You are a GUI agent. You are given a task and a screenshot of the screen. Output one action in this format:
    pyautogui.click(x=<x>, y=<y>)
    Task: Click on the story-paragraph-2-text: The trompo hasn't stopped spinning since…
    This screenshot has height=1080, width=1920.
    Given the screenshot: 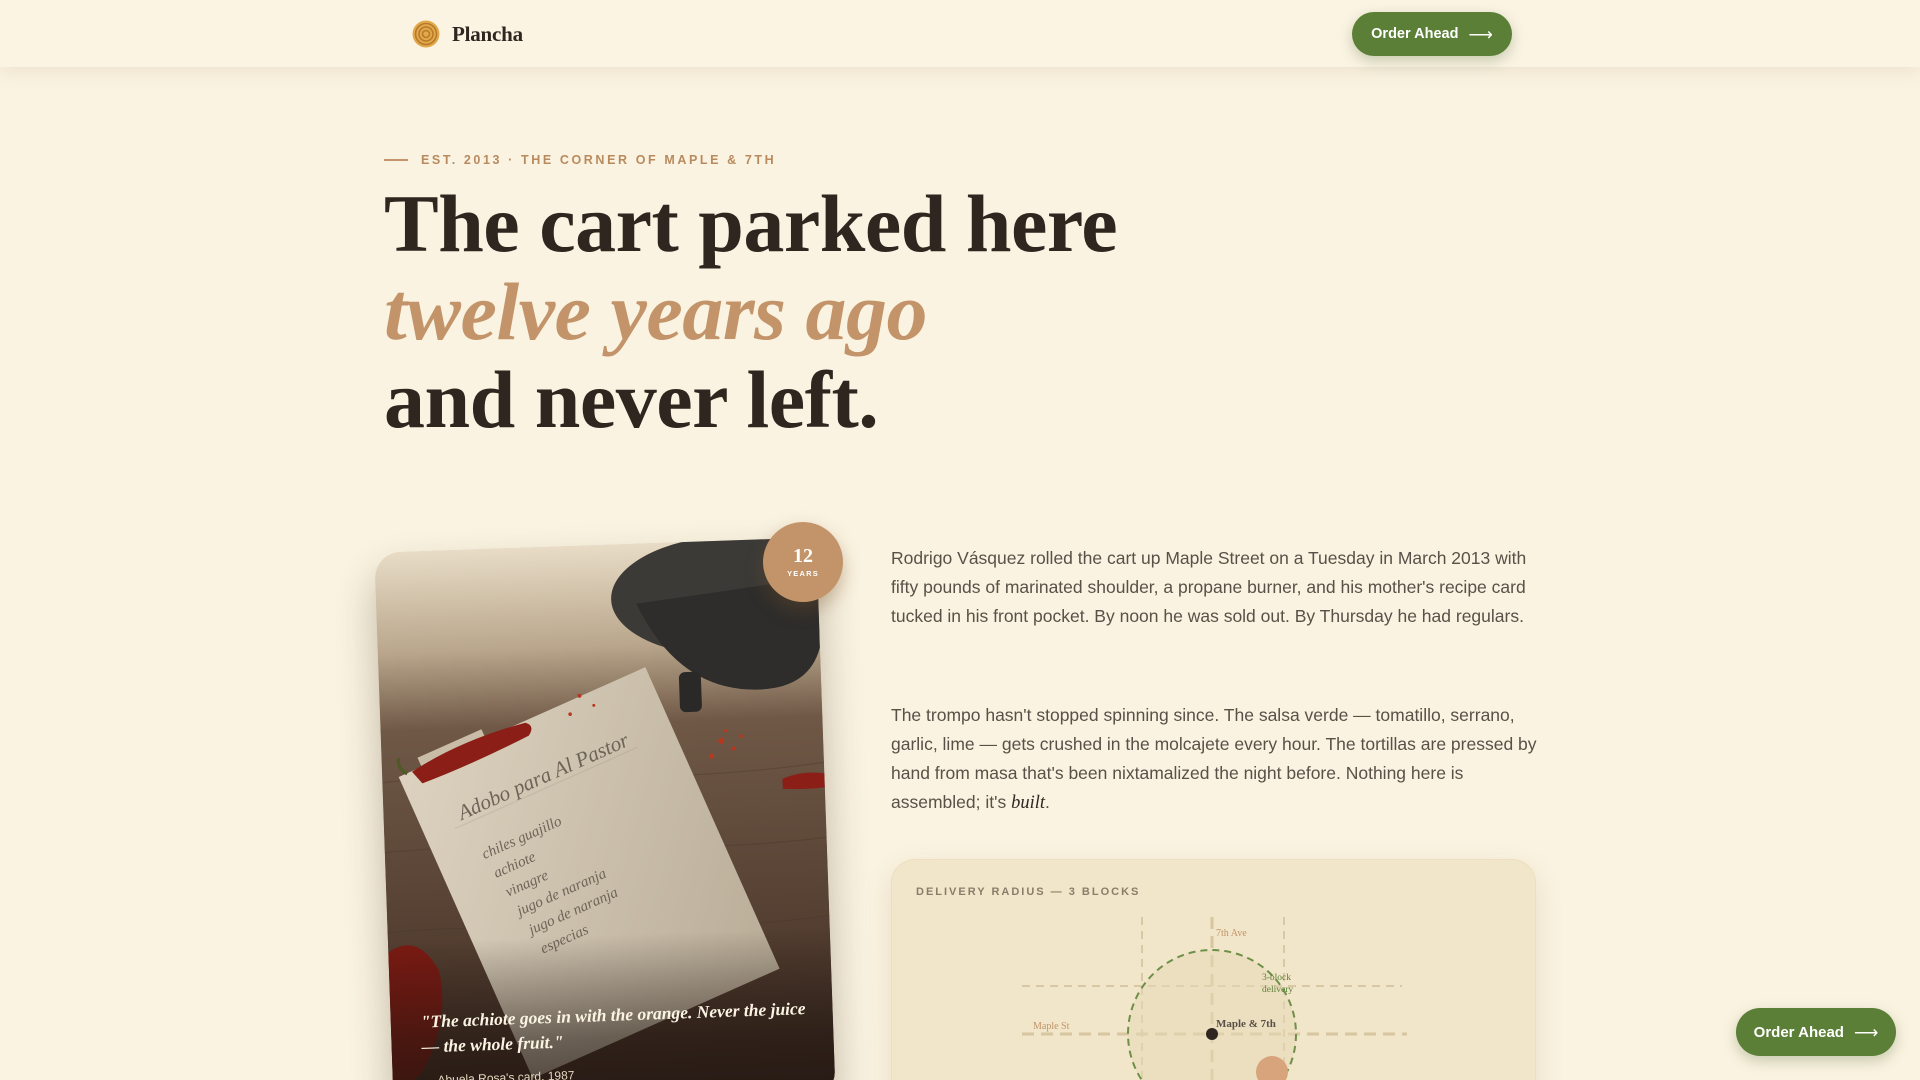 What is the action you would take?
    pyautogui.click(x=1214, y=758)
    